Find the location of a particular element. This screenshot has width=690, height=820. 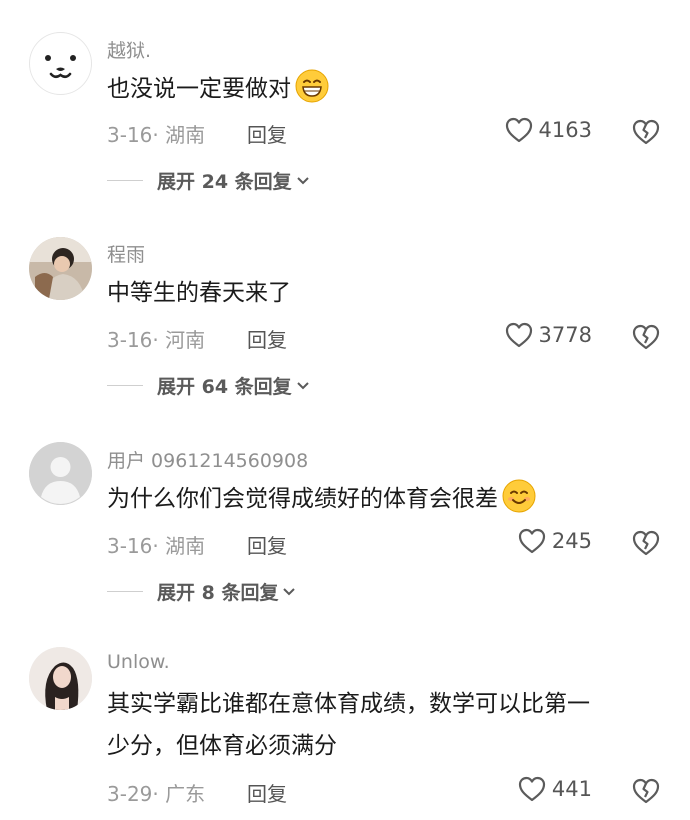

expand-label: 展开 8 条回复 is located at coordinates (218, 593).